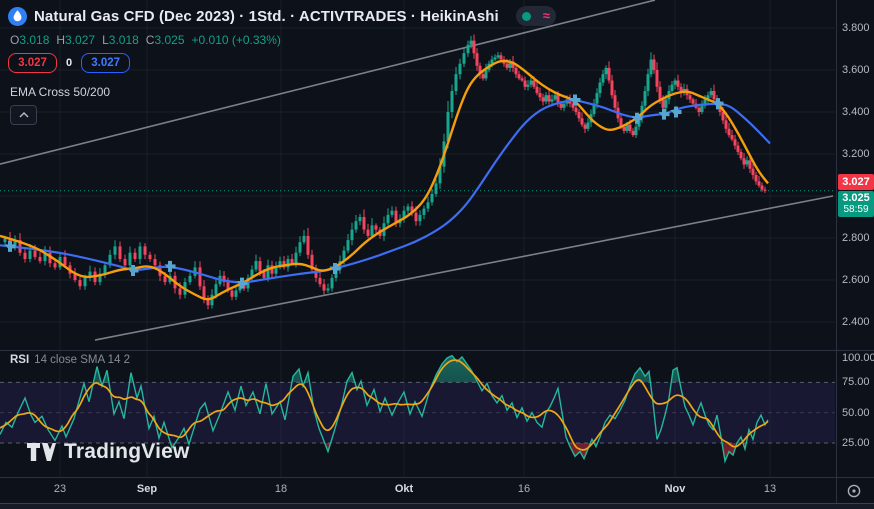 The width and height of the screenshot is (874, 509). I want to click on sell-button: 3.027, so click(32, 63).